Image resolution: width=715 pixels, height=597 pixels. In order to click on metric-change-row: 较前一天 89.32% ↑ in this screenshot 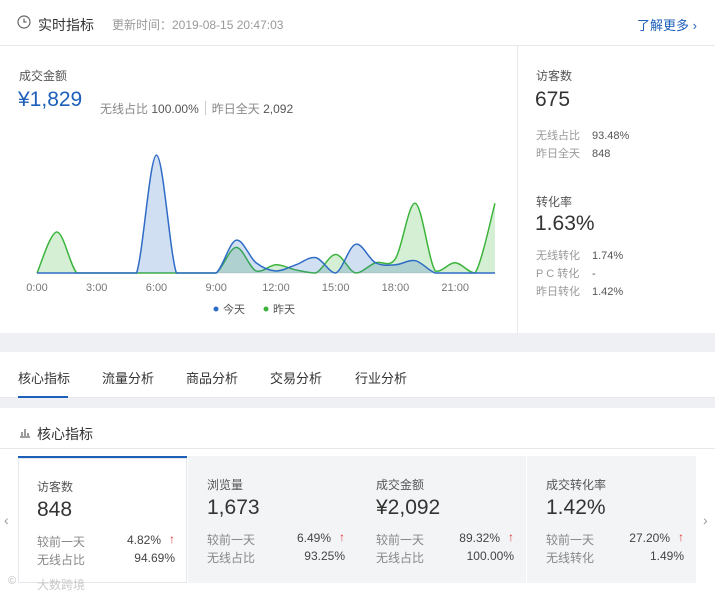, I will do `click(445, 538)`.